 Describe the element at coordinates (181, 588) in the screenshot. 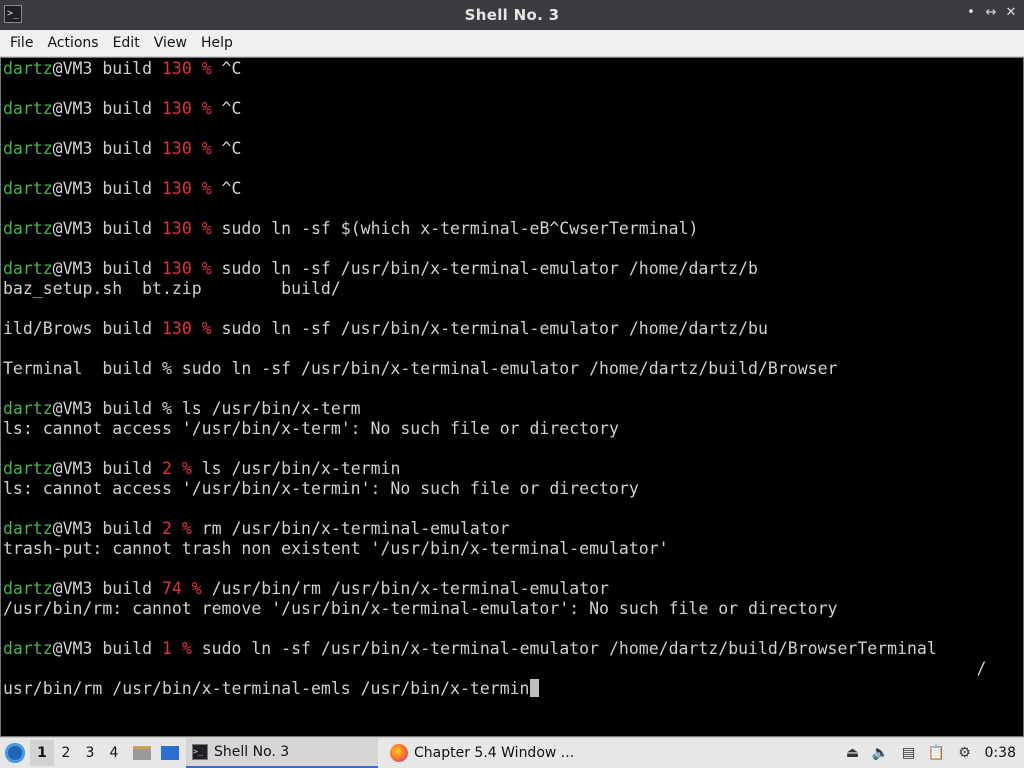

I see `prompt-exit-code: 74 %` at that location.